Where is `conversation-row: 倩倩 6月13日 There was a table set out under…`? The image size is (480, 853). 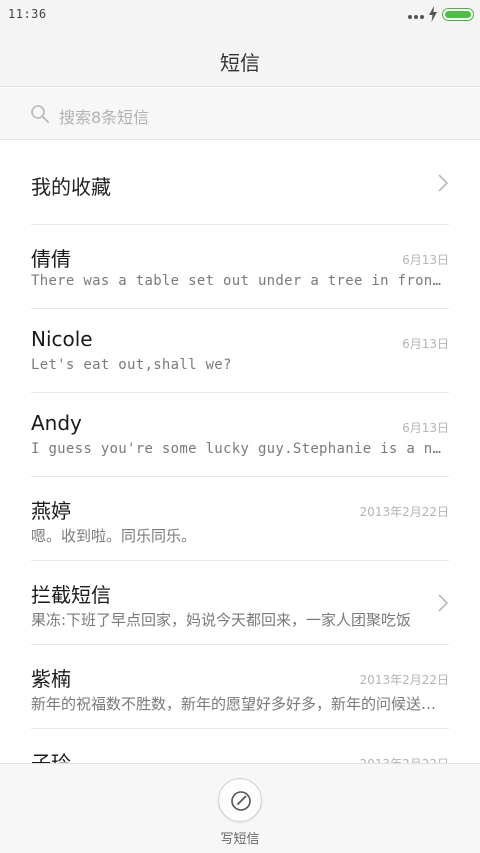
conversation-row: 倩倩 6月13日 There was a table set out under… is located at coordinates (240, 267).